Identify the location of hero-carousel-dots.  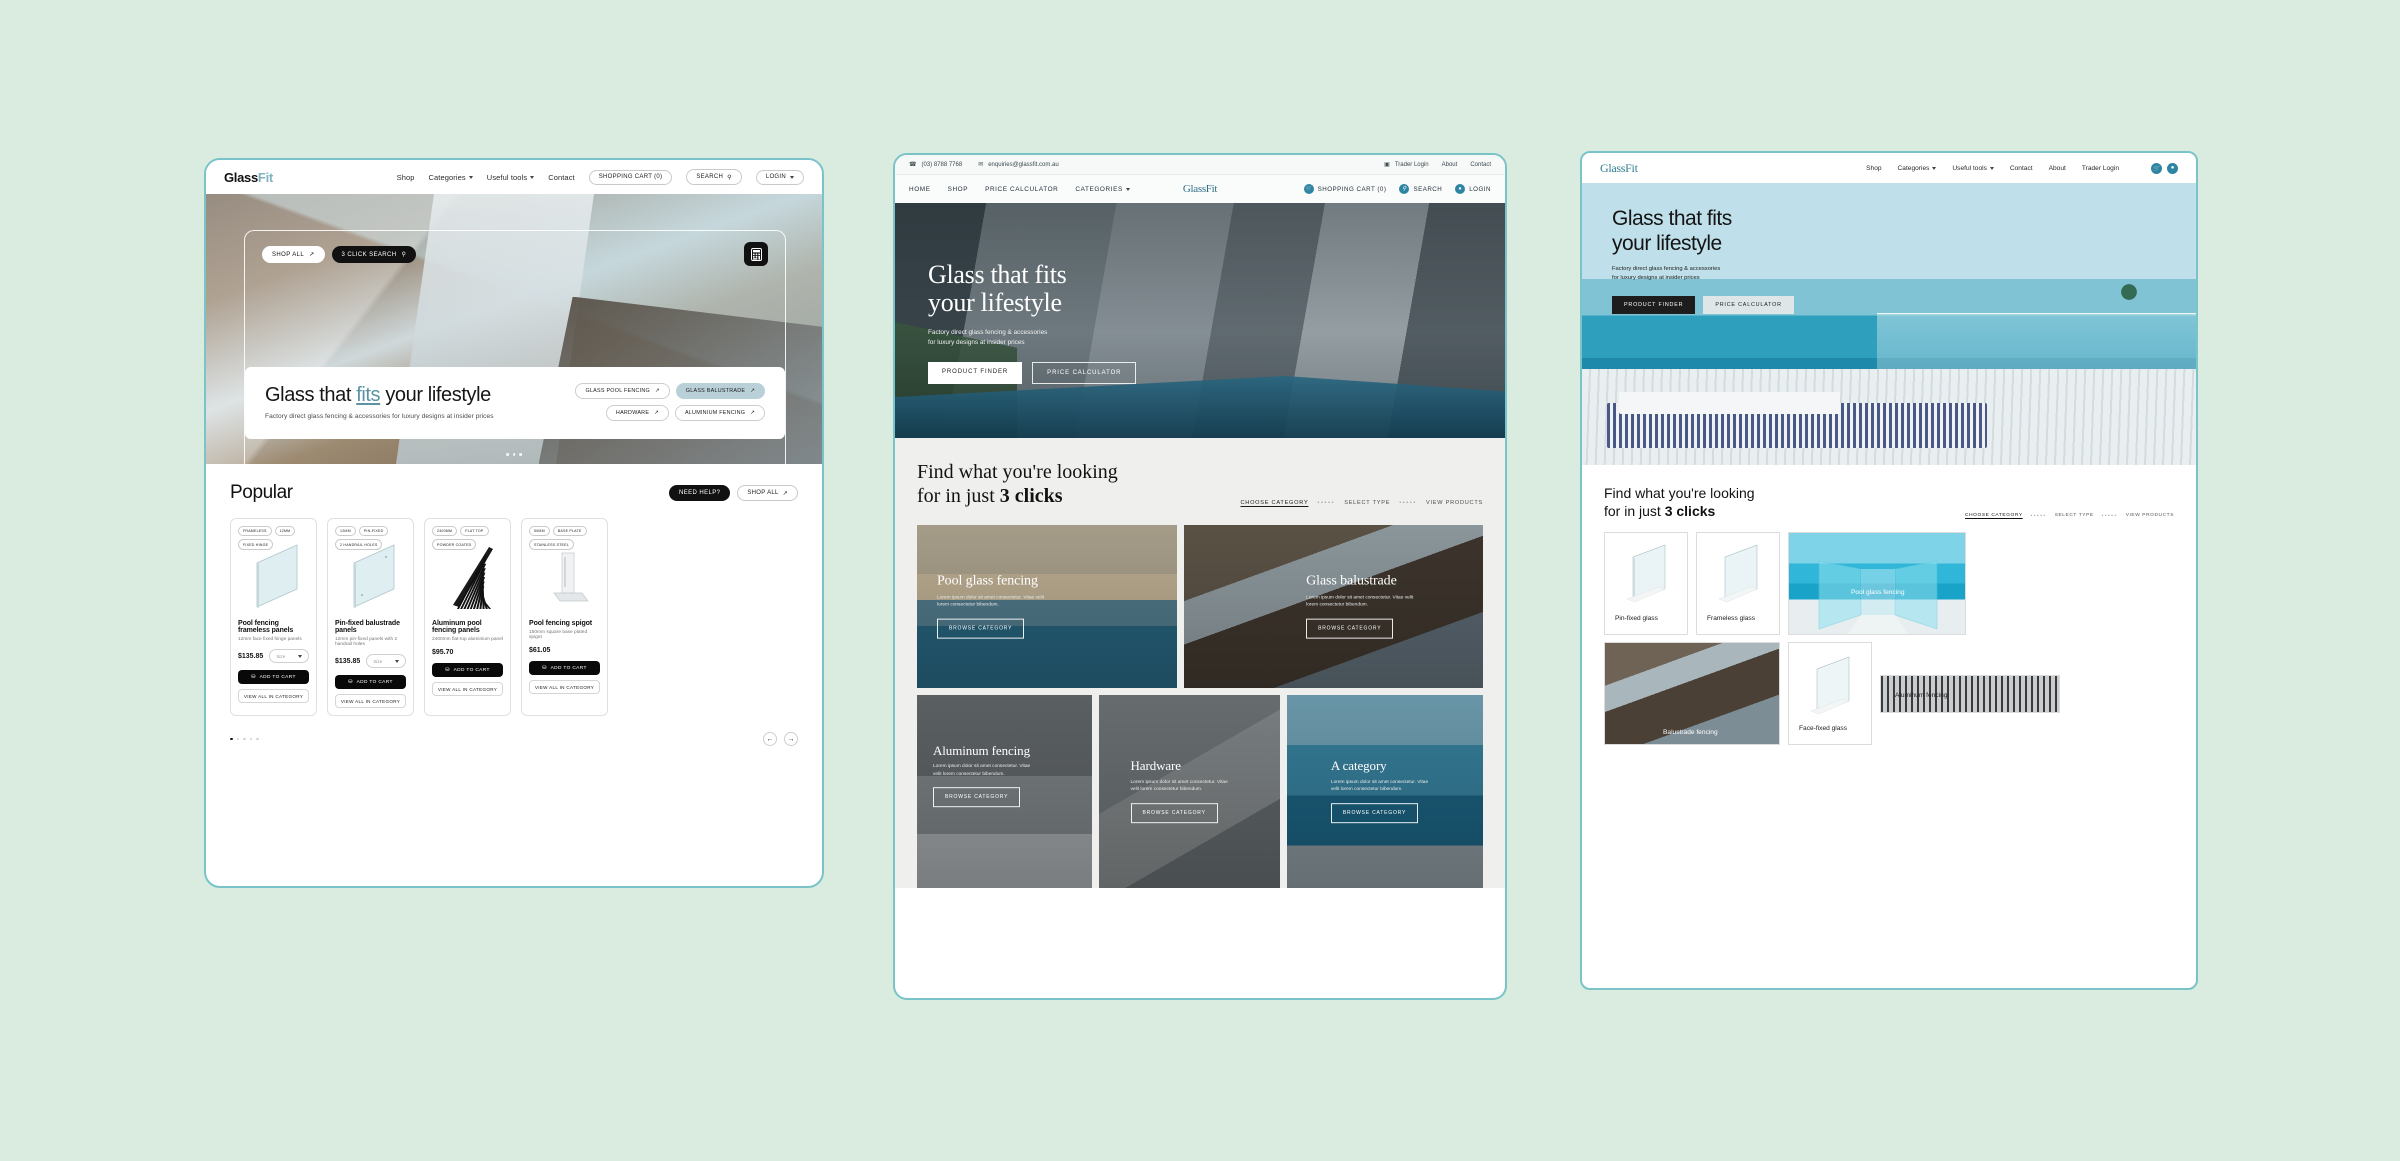
(514, 454).